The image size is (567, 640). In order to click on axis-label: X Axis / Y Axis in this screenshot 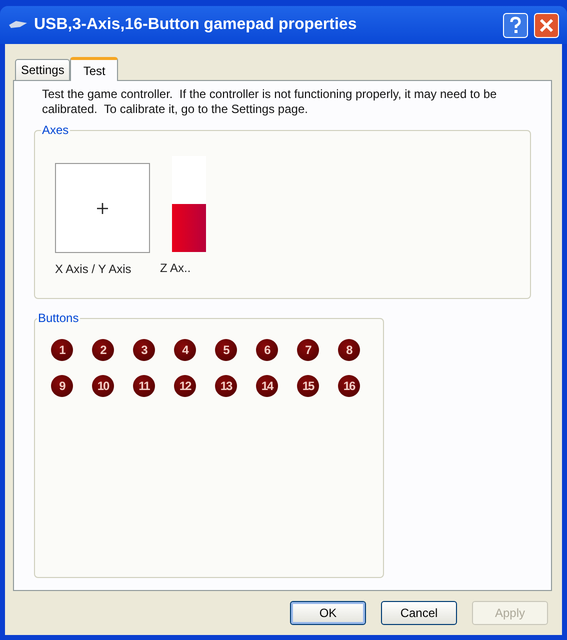, I will do `click(93, 269)`.